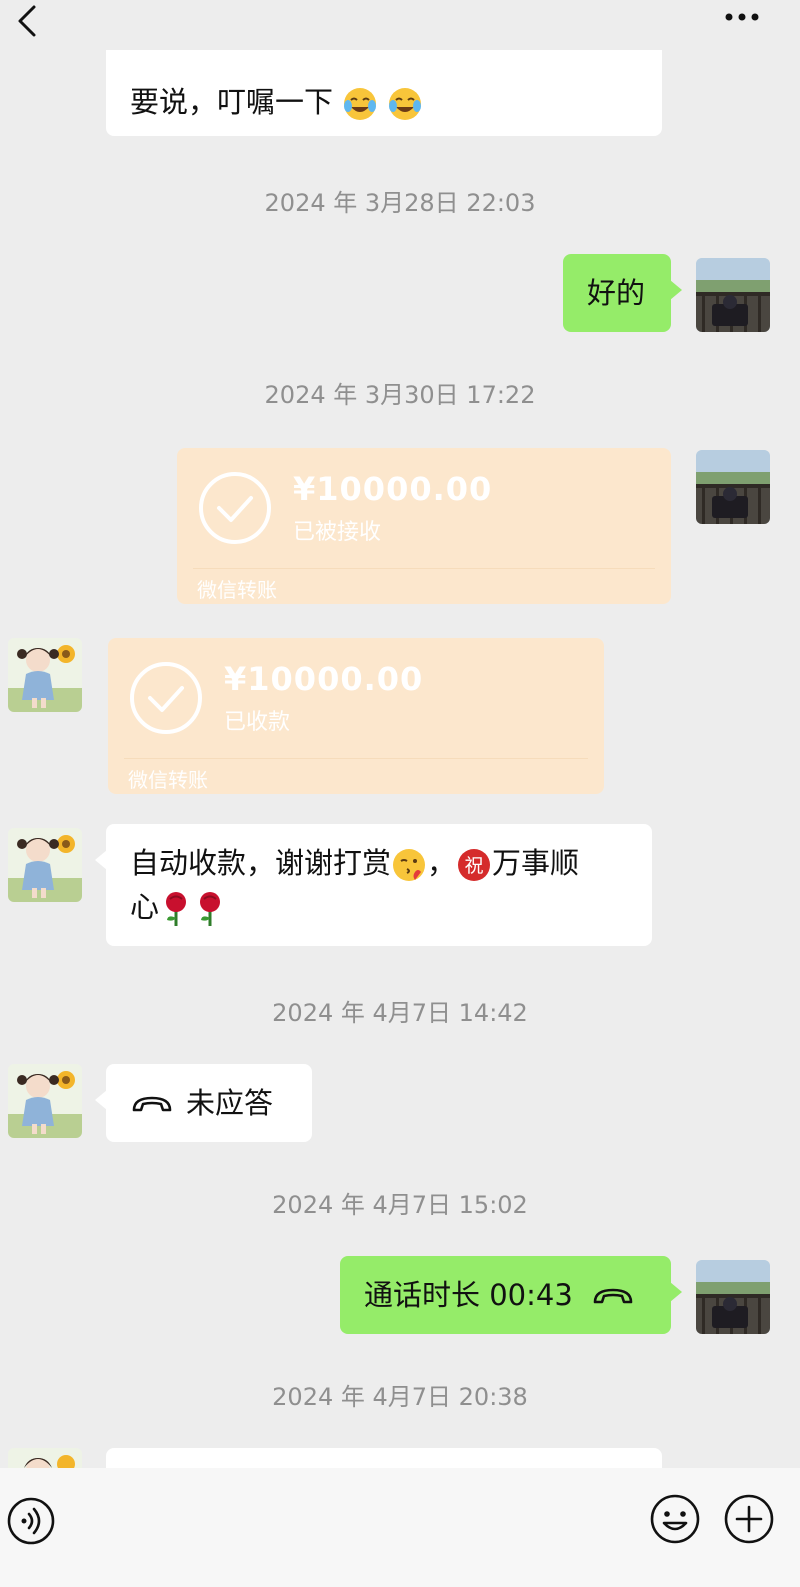 This screenshot has width=800, height=1587. Describe the element at coordinates (400, 395) in the screenshot. I see `timestamp: 2024 年 3月30日 17:22` at that location.